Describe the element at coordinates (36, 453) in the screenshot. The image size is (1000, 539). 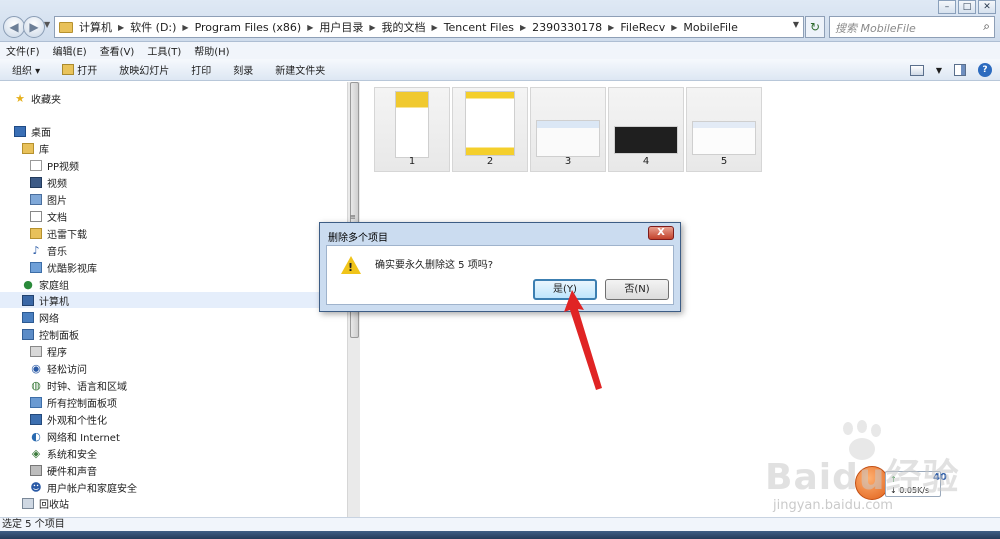
I see `shield-icon: ◈` at that location.